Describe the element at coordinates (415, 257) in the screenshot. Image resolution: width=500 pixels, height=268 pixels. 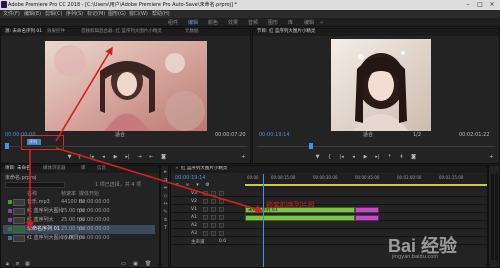
I see `watermark-sub: jingyan.baidu.com` at that location.